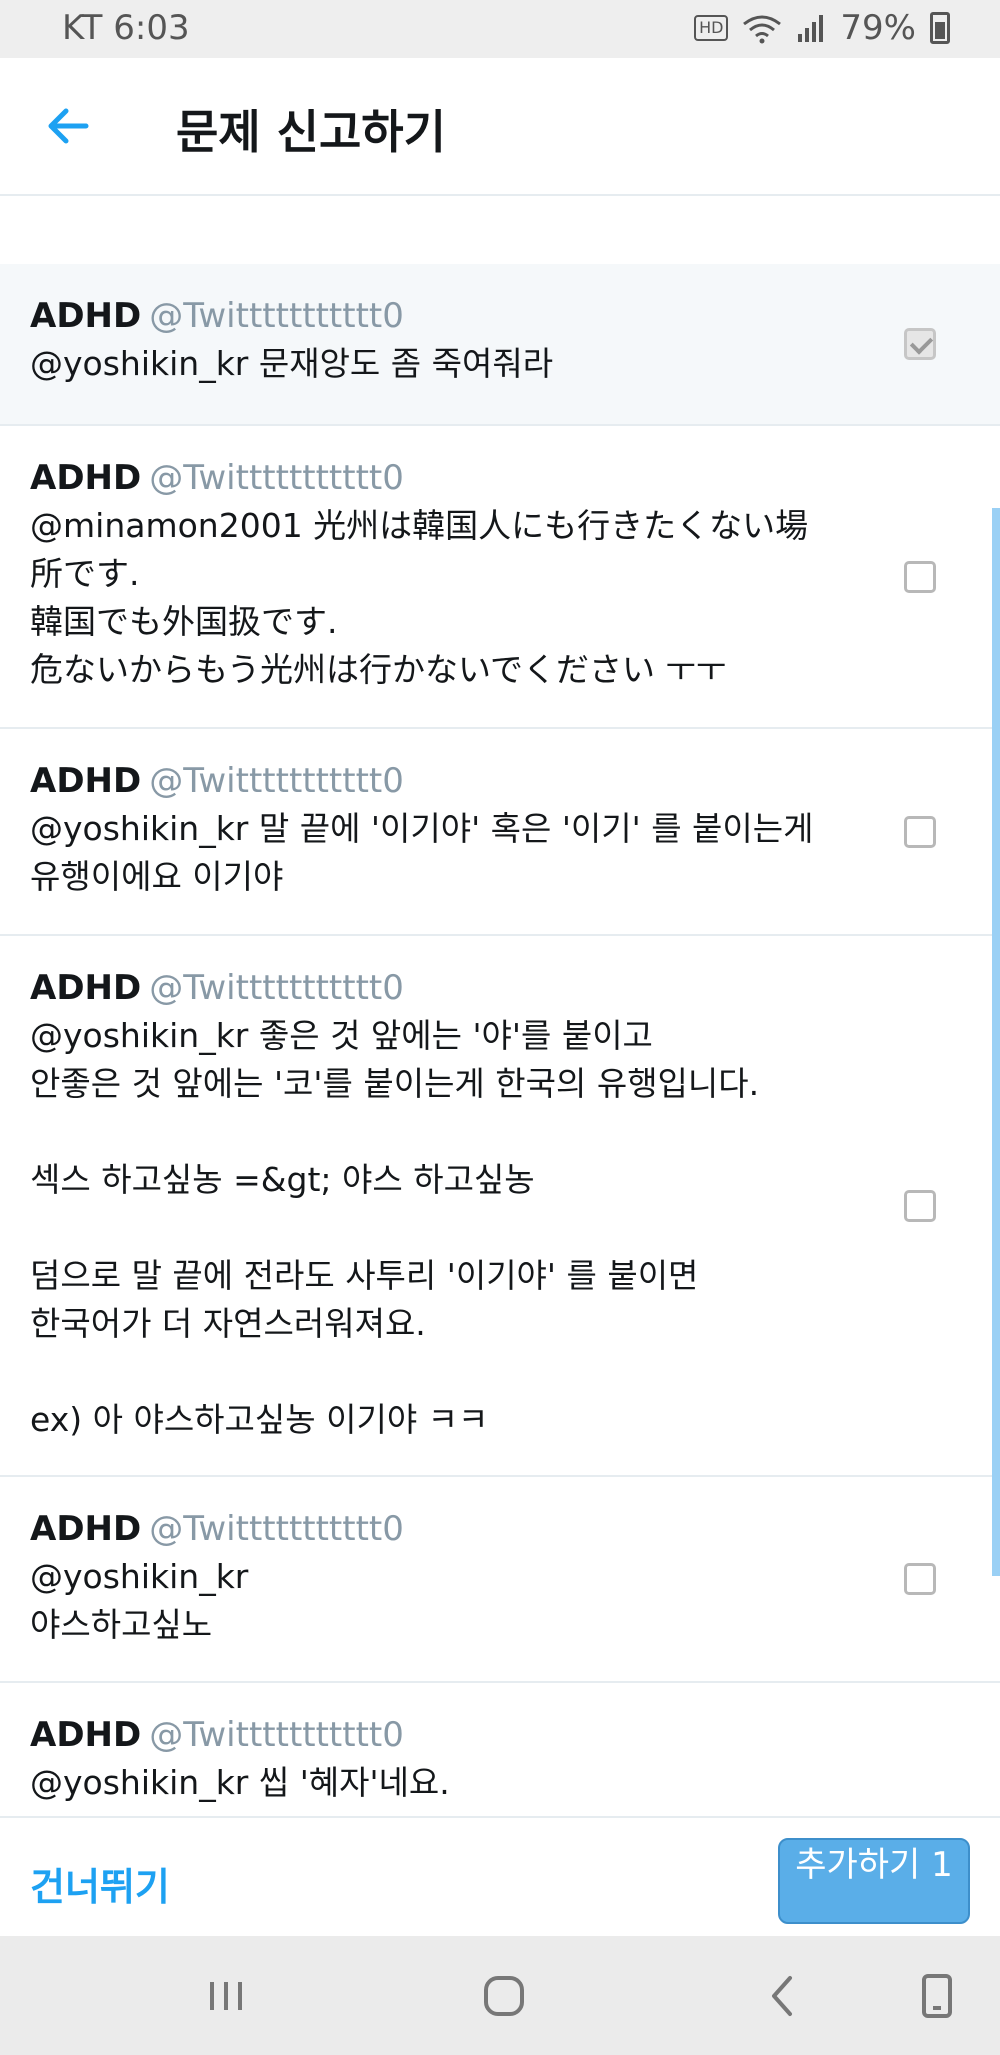  I want to click on tweet-text: @yoshikin_kr 야스하고싶노, so click(139, 1600).